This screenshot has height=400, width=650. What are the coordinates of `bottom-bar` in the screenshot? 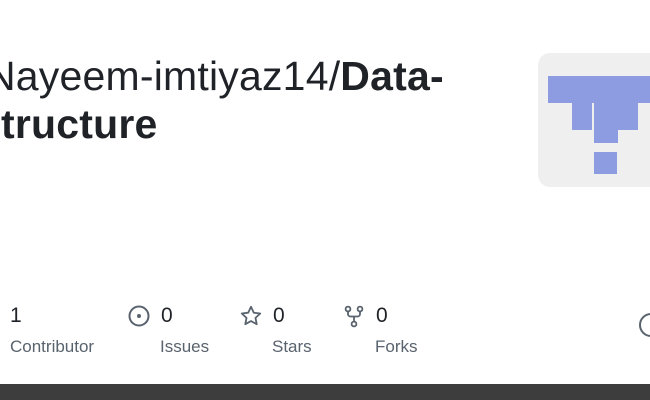 It's located at (325, 392).